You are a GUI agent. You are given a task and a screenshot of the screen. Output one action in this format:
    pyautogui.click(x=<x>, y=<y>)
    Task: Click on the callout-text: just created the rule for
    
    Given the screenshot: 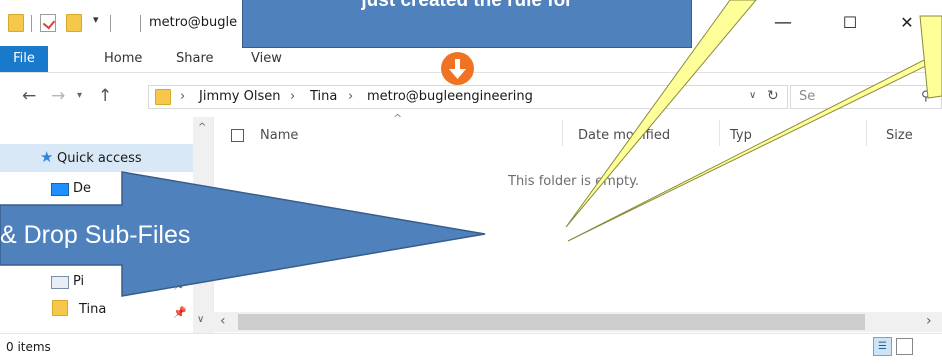 What is the action you would take?
    pyautogui.click(x=467, y=5)
    